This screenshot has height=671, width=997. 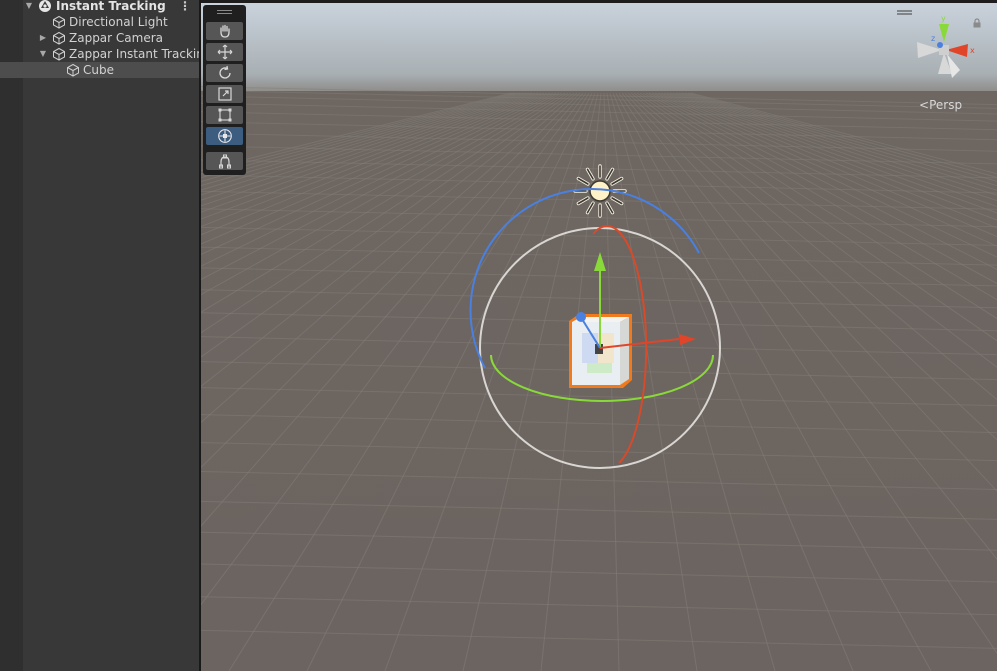 What do you see at coordinates (957, 50) in the screenshot?
I see `gizmo-x-cone` at bounding box center [957, 50].